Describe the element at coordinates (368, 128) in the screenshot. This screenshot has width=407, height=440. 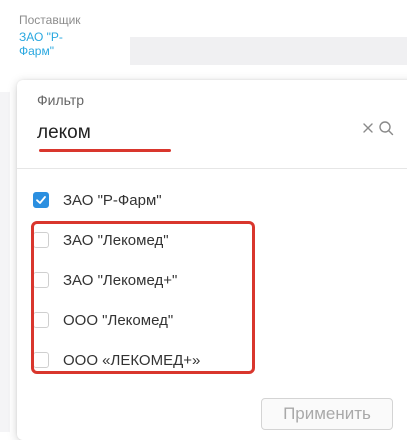
I see `close-icon` at that location.